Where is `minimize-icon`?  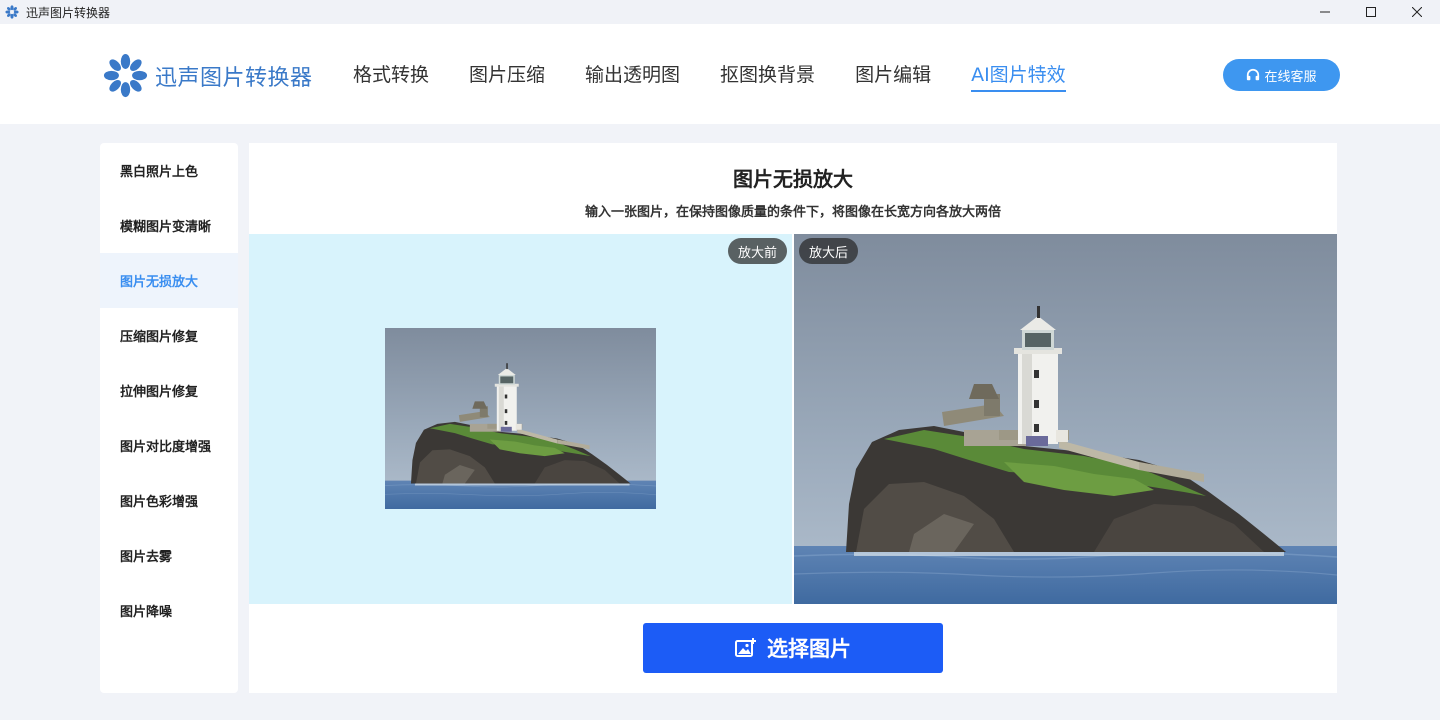
minimize-icon is located at coordinates (1325, 12).